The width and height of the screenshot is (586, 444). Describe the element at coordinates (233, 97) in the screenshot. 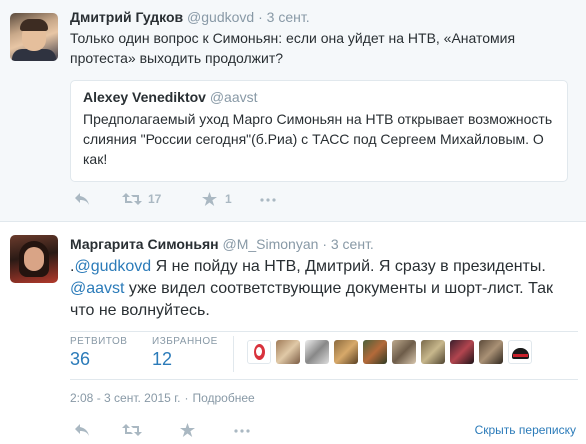

I see `quoted-username: @aavst` at that location.